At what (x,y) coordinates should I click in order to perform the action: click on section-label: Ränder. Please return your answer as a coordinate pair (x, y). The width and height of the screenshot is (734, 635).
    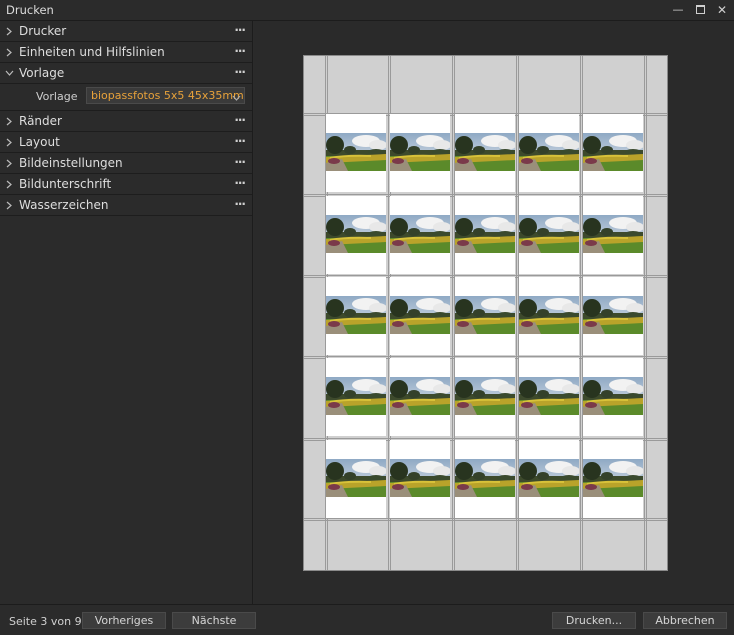
    Looking at the image, I should click on (40, 121).